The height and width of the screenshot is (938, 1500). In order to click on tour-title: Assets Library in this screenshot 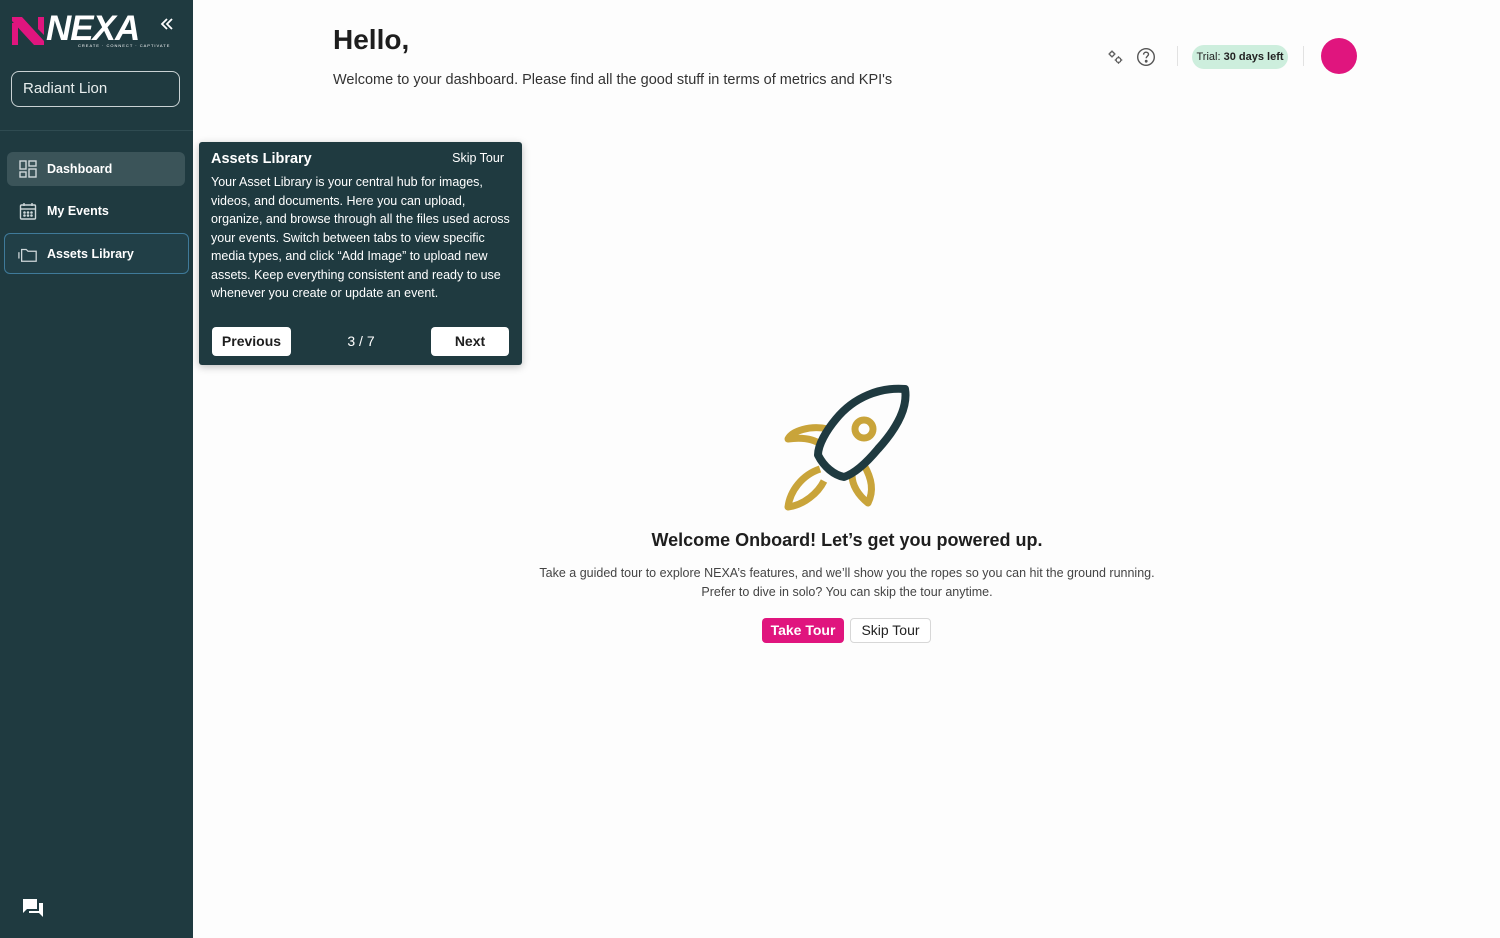, I will do `click(261, 159)`.